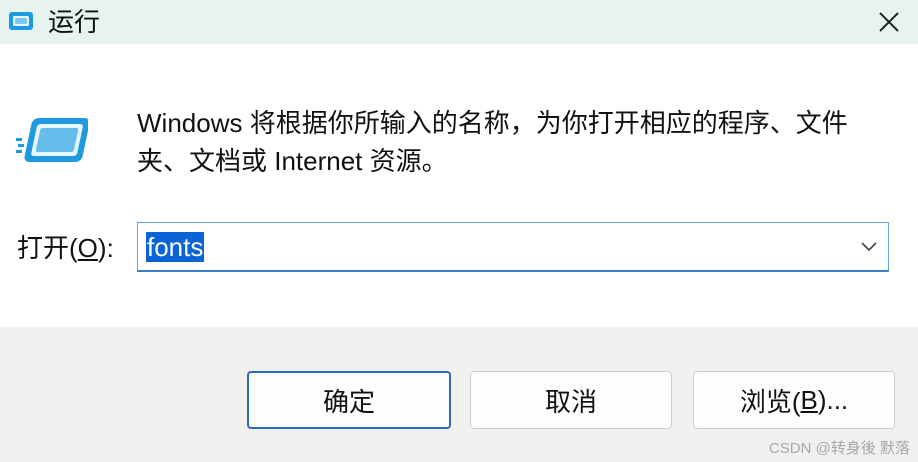 The width and height of the screenshot is (918, 462). I want to click on ok-button: 确定, so click(349, 400).